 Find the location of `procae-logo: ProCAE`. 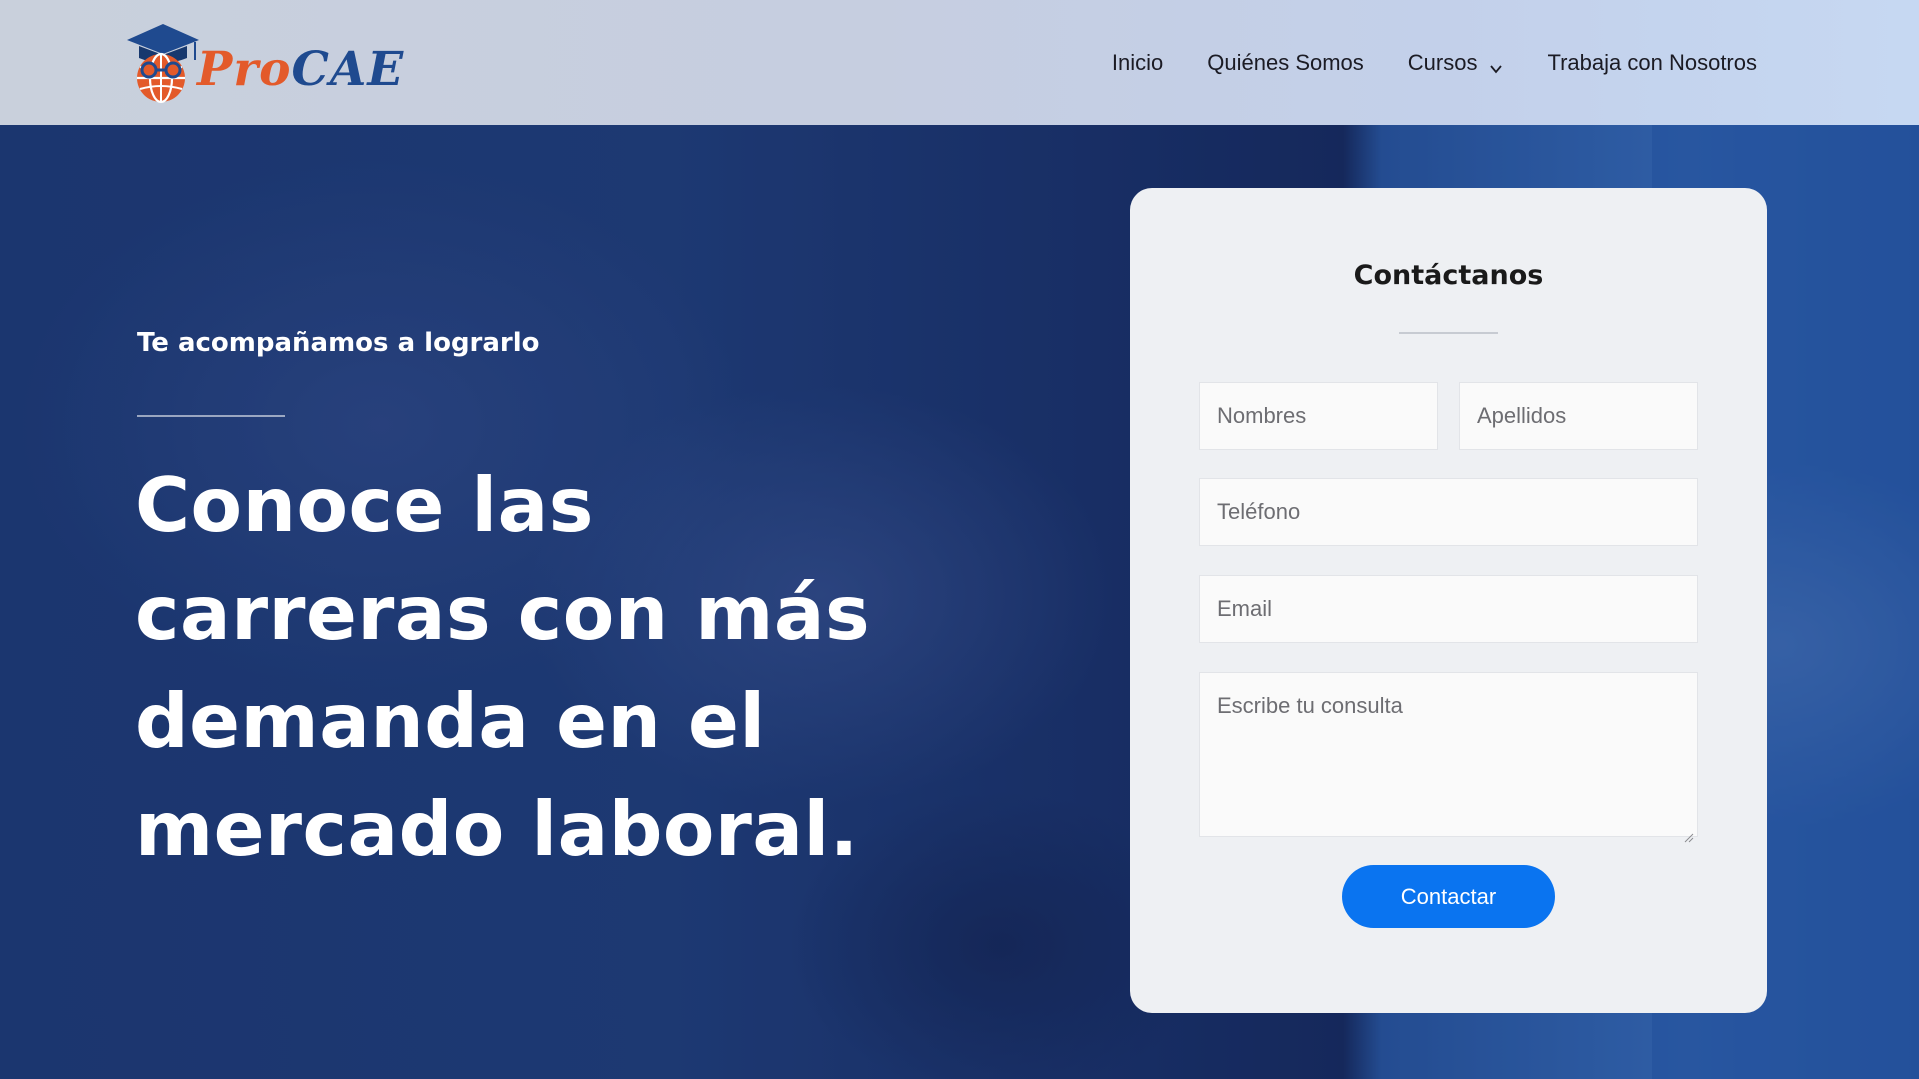

procae-logo: ProCAE is located at coordinates (275, 63).